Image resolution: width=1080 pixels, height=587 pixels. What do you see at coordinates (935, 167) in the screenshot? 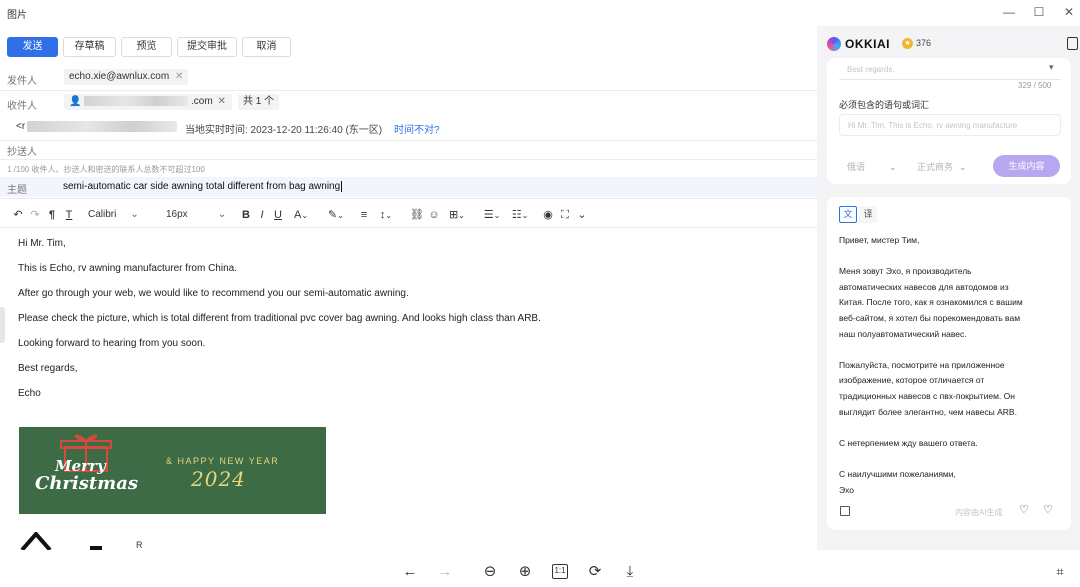
I see `tone-value: 正式商务` at bounding box center [935, 167].